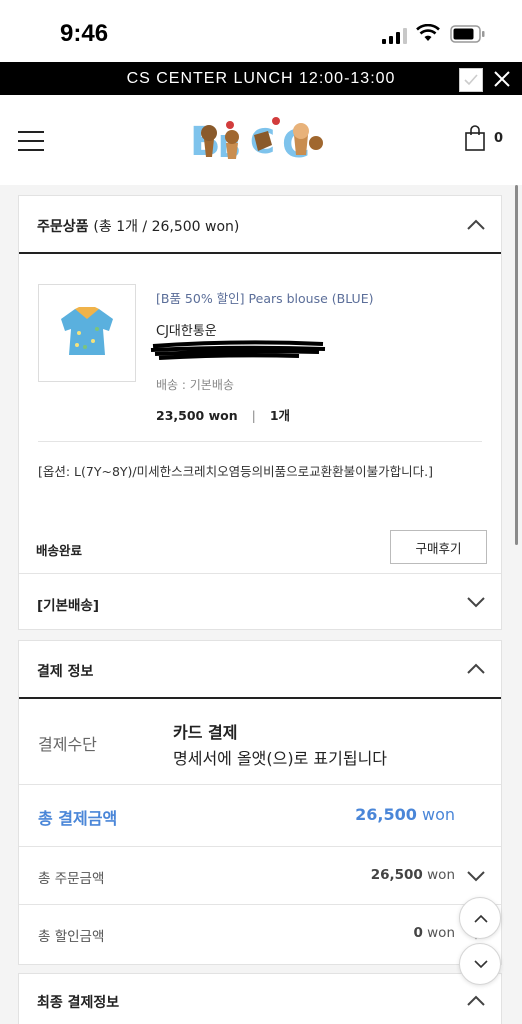 Image resolution: width=522 pixels, height=1024 pixels. What do you see at coordinates (260, 934) in the screenshot?
I see `discount-amount-row: 총 할인금액 0 won` at bounding box center [260, 934].